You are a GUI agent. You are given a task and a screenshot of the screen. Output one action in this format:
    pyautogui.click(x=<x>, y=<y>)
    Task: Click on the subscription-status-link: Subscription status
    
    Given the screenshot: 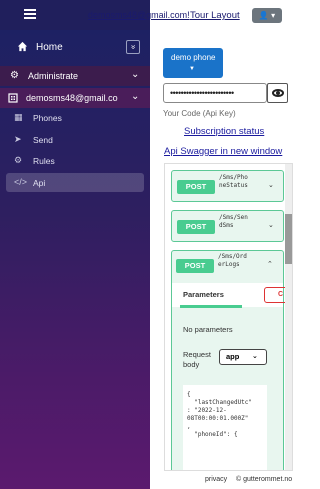 What is the action you would take?
    pyautogui.click(x=224, y=131)
    